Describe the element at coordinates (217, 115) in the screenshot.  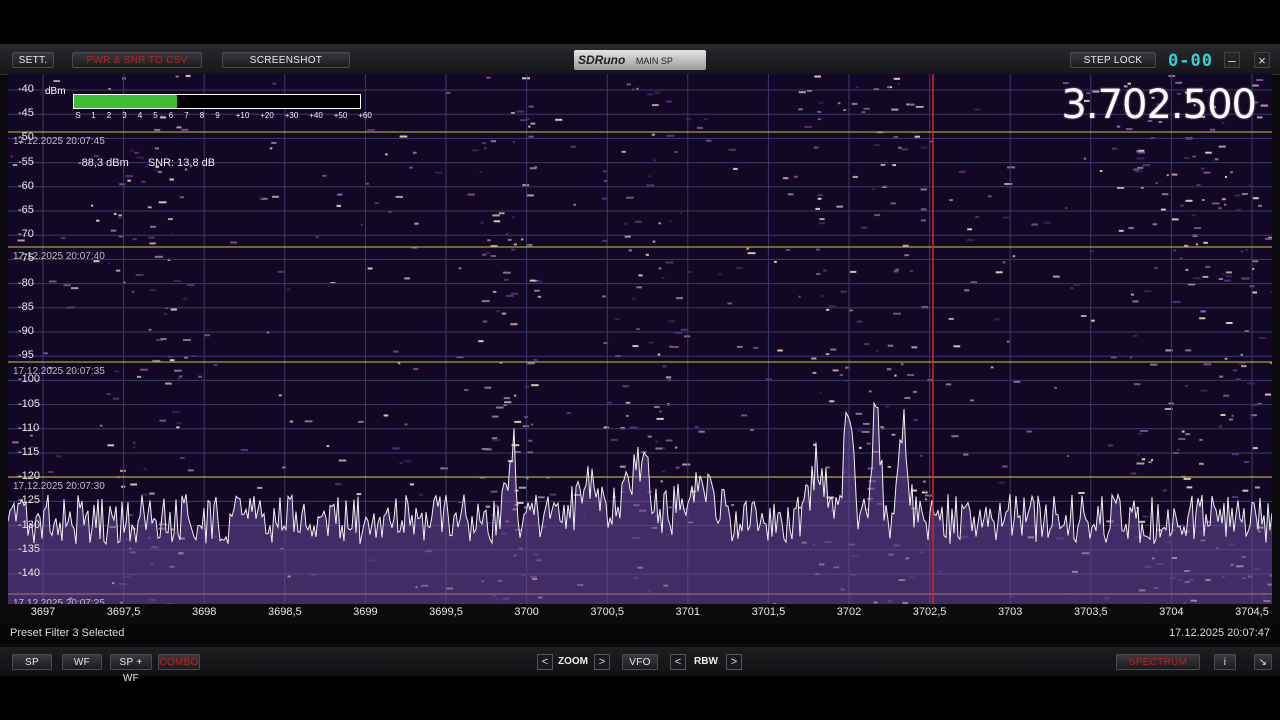
I see `s-meter-scale-label: 9` at that location.